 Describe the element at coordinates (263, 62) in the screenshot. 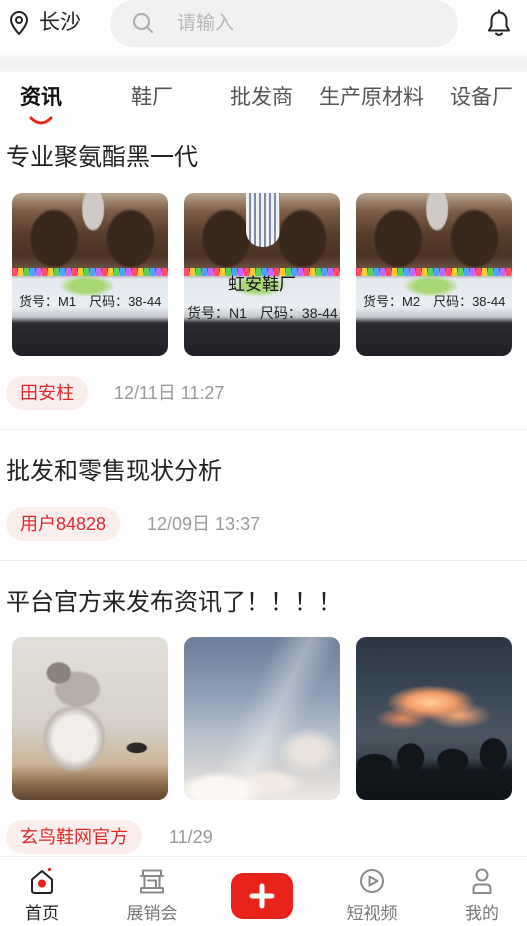

I see `header-separator` at that location.